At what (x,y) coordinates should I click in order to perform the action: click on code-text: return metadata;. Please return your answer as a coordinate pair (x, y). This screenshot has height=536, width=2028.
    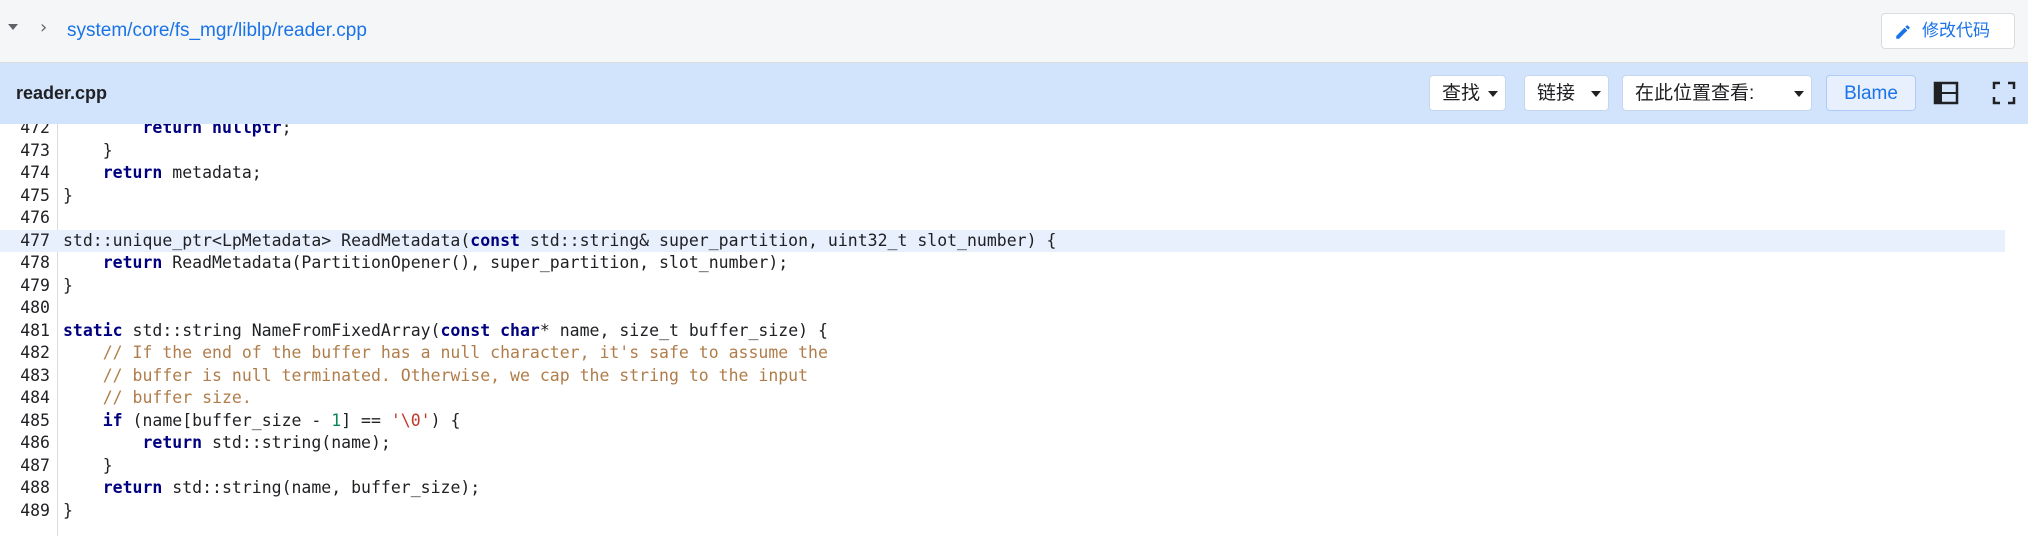
    Looking at the image, I should click on (162, 173).